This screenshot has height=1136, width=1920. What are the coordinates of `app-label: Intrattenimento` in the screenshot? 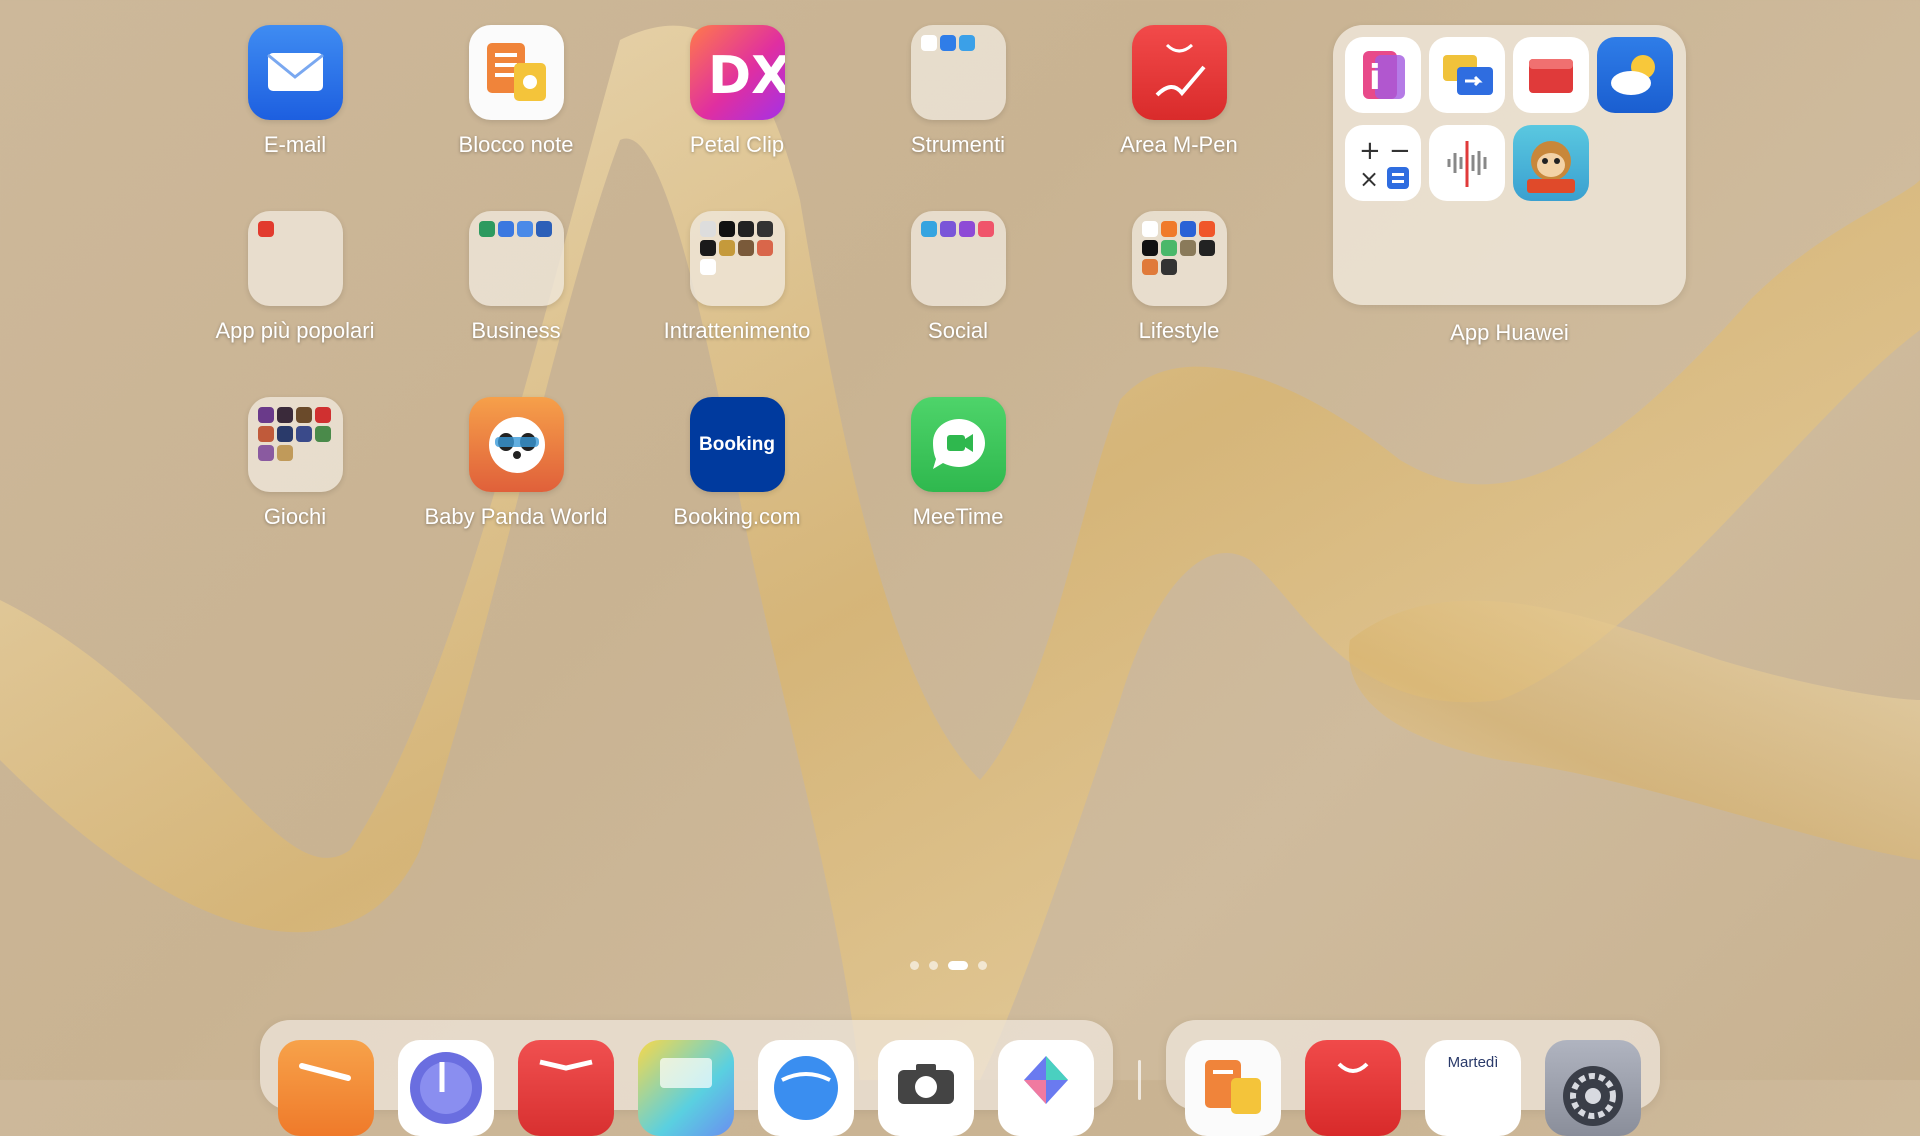 It's located at (737, 330).